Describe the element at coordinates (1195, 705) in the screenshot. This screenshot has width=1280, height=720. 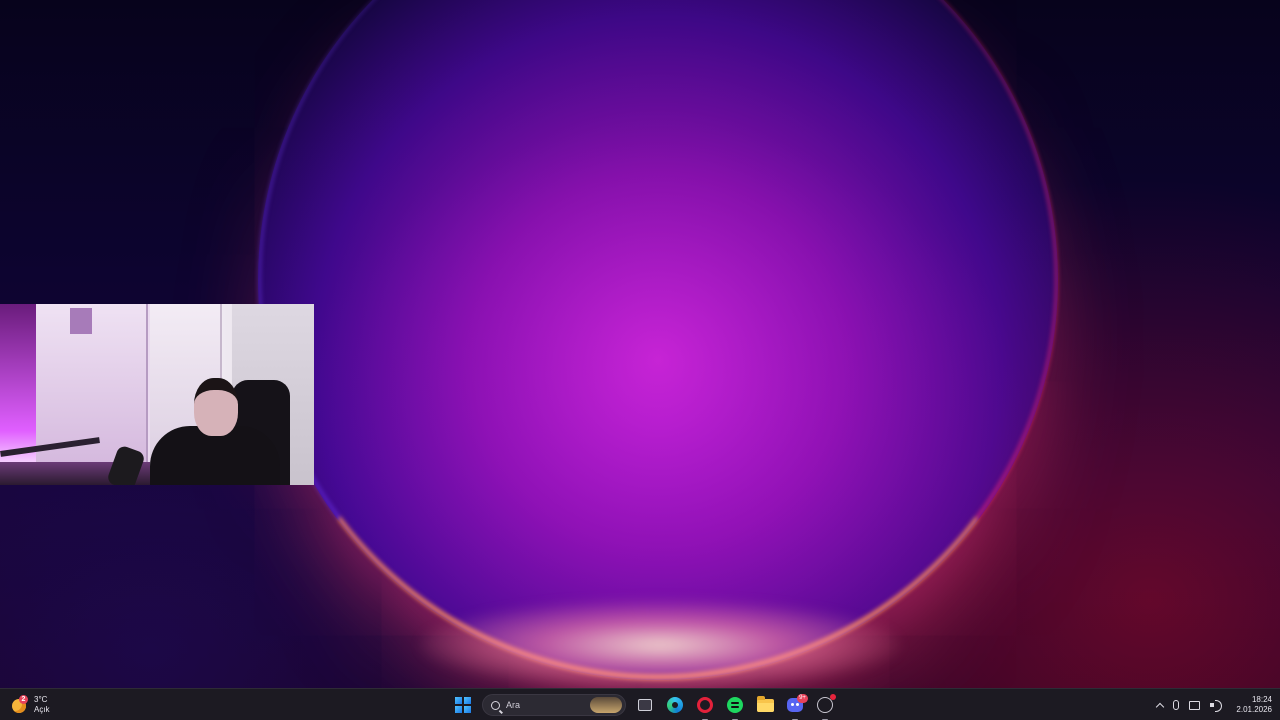
I see `display-icon` at that location.